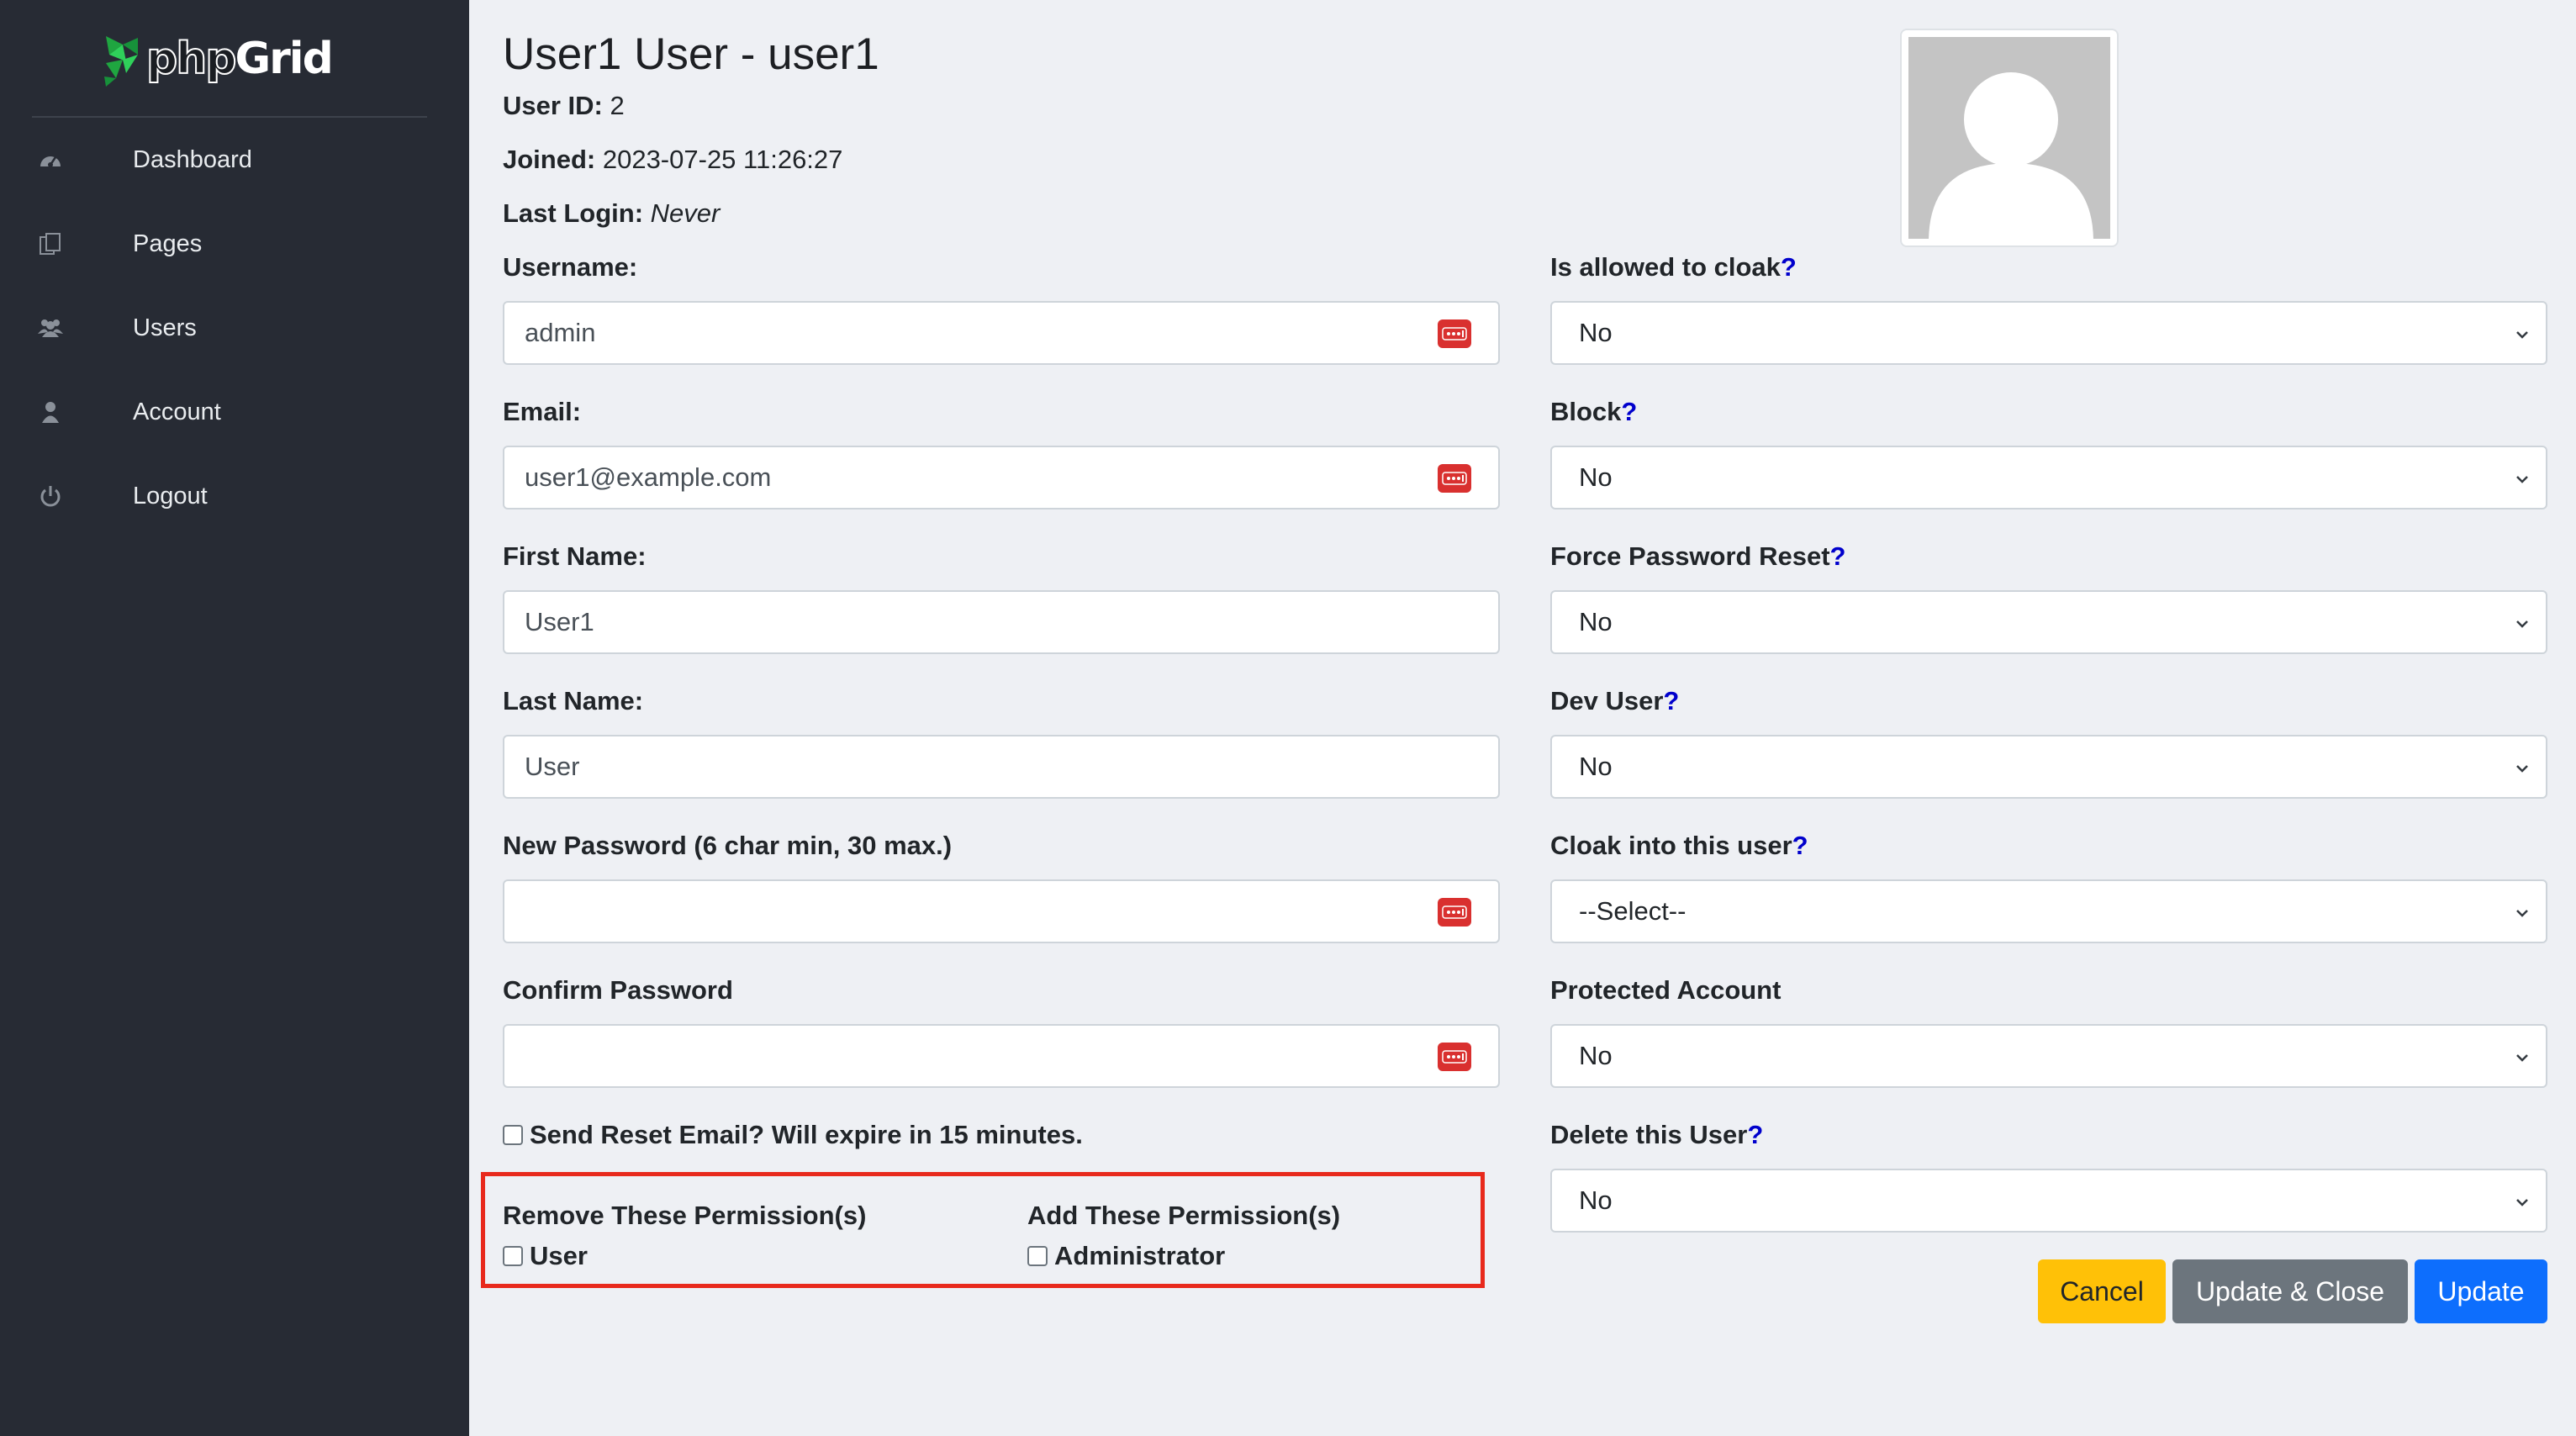 This screenshot has height=1436, width=2576. What do you see at coordinates (239, 59) in the screenshot?
I see `logo-text: phpGrid` at bounding box center [239, 59].